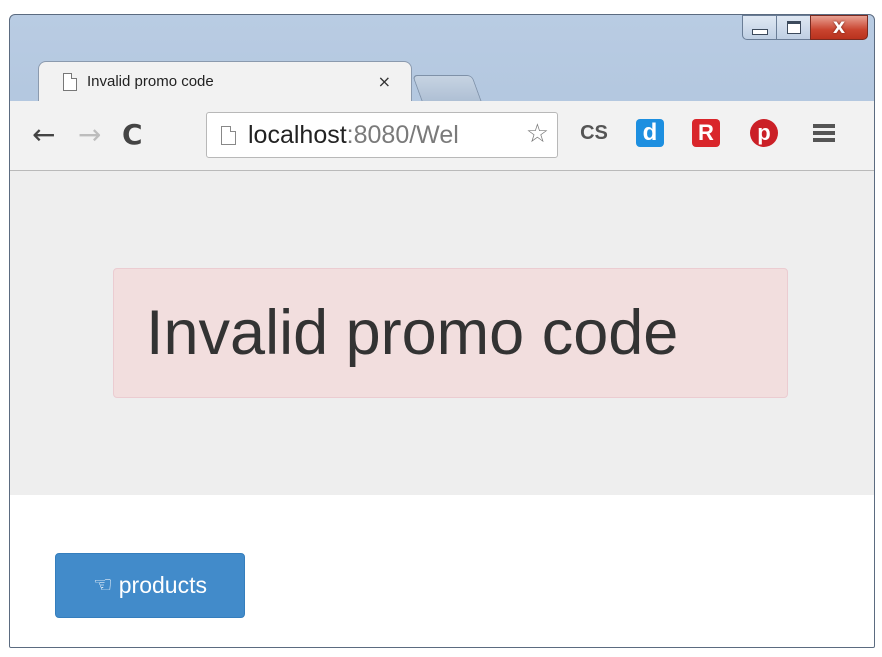 The image size is (882, 657). What do you see at coordinates (537, 134) in the screenshot?
I see `bookmark-star-icon: ☆` at bounding box center [537, 134].